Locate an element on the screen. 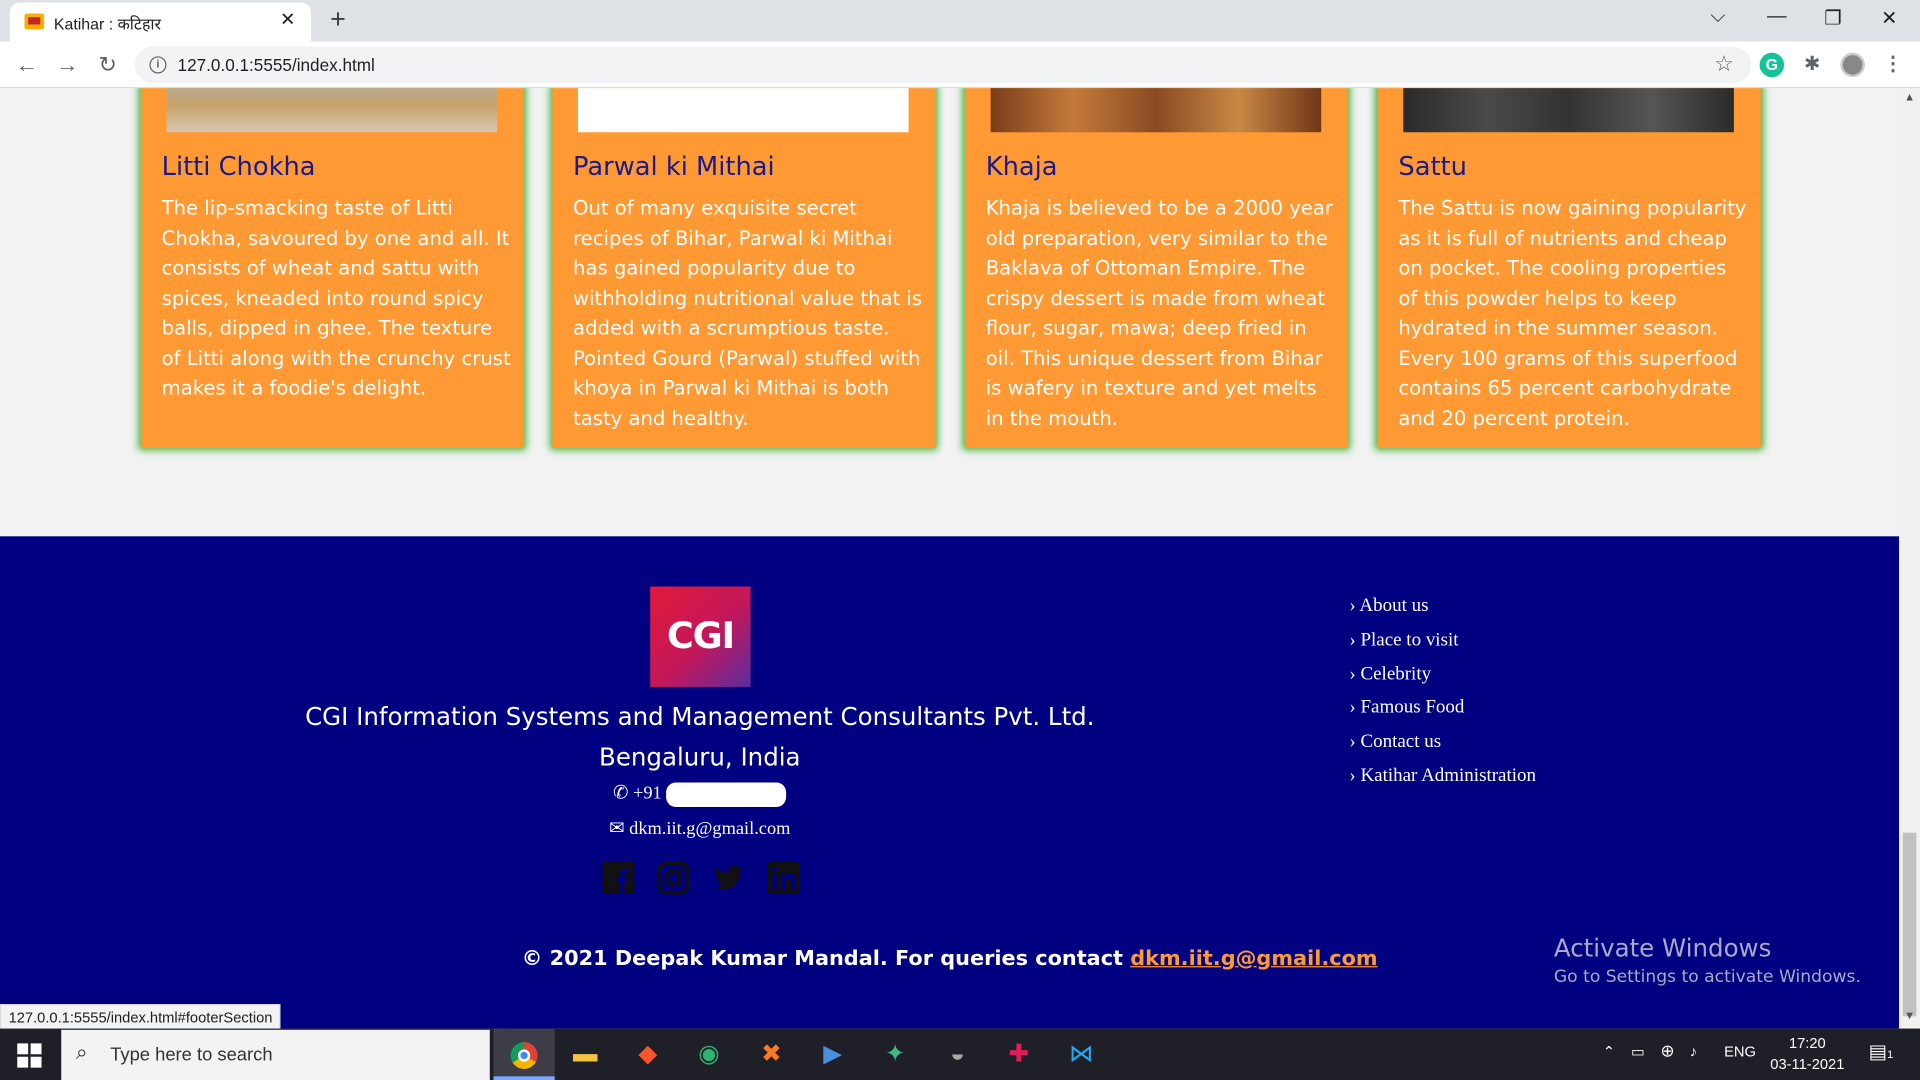  email-line: ✉ dkm.iit.g@gmail.com is located at coordinates (700, 828).